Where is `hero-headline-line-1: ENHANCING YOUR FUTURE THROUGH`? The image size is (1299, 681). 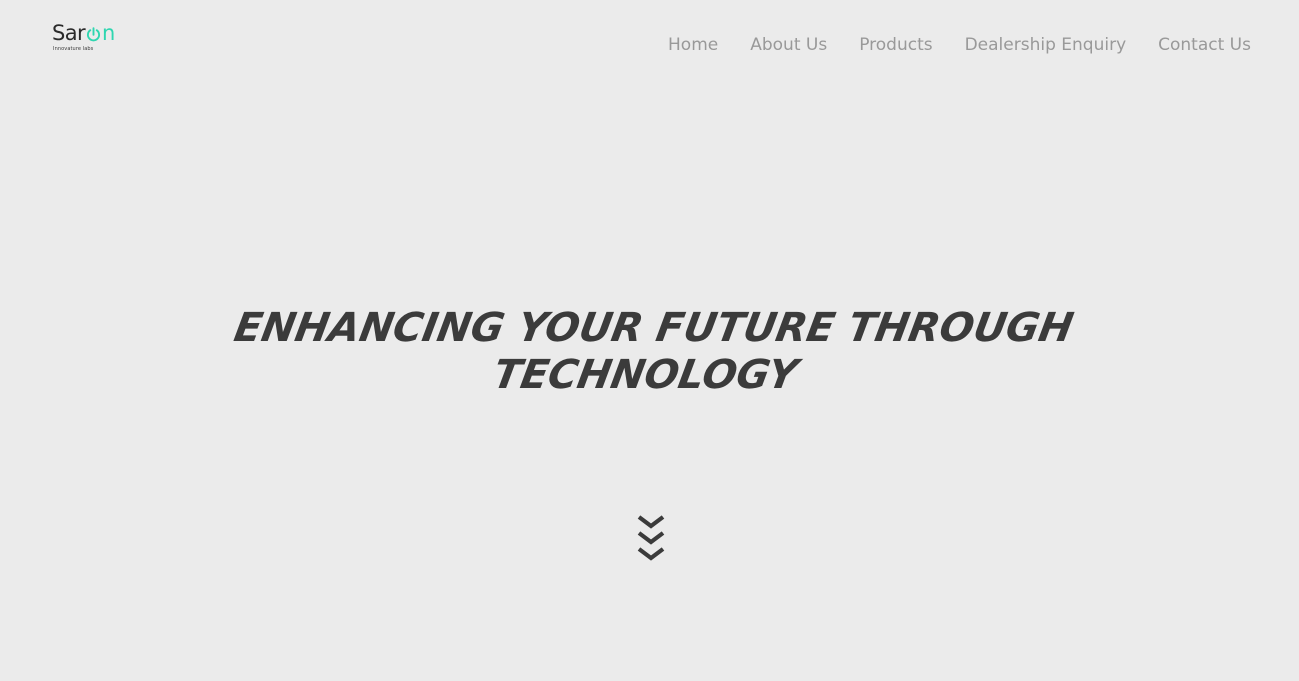 hero-headline-line-1: ENHANCING YOUR FUTURE THROUGH is located at coordinates (653, 328).